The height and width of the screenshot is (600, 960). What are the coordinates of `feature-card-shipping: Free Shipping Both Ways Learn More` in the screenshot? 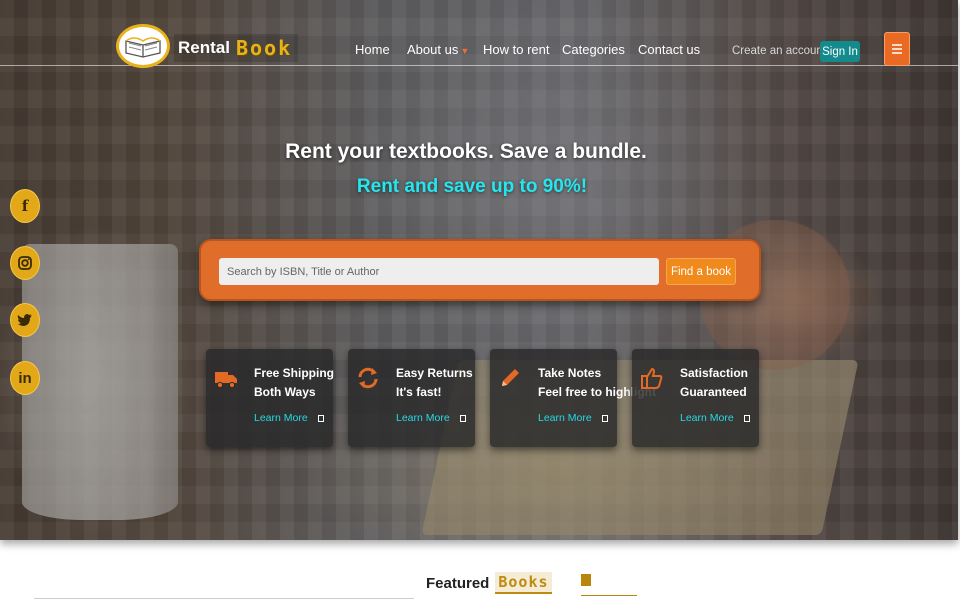 It's located at (270, 398).